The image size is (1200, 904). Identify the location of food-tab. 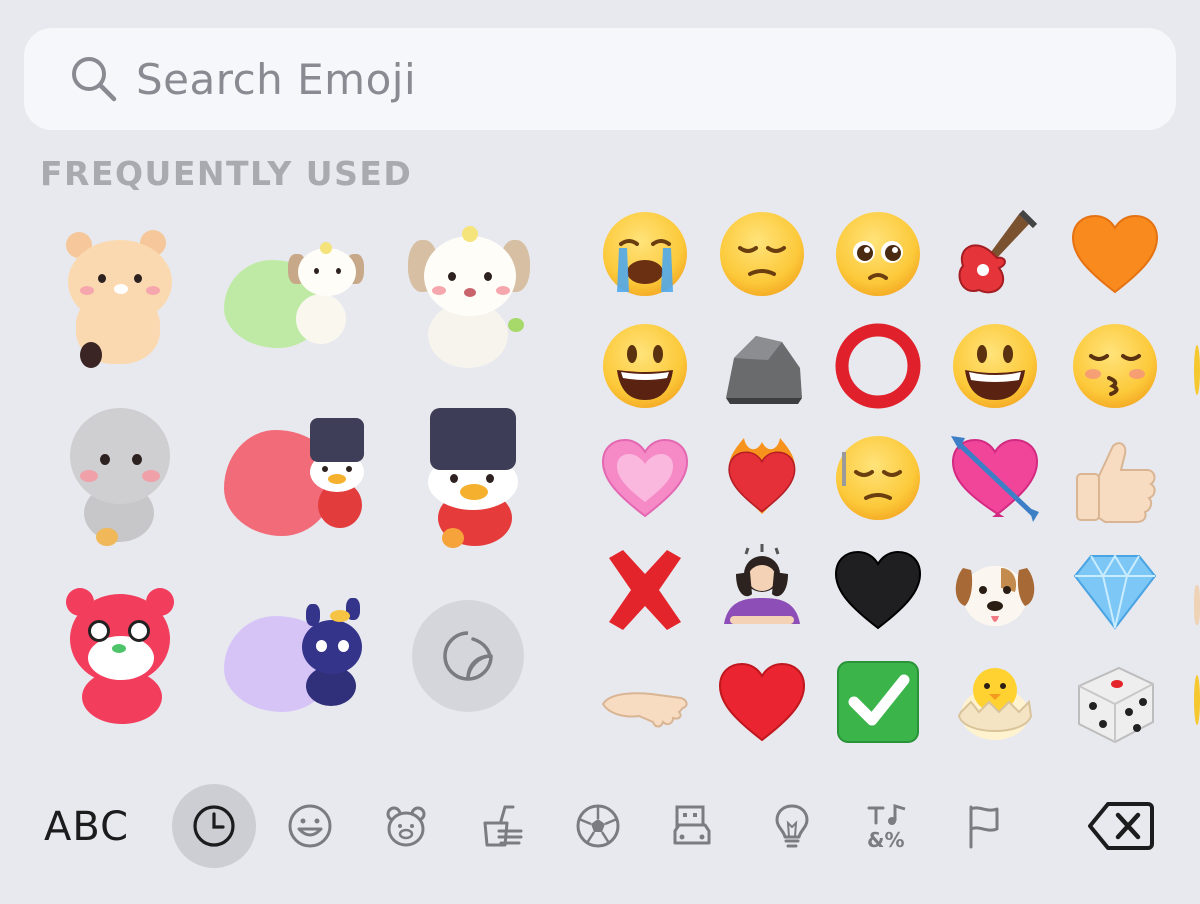
(502, 826).